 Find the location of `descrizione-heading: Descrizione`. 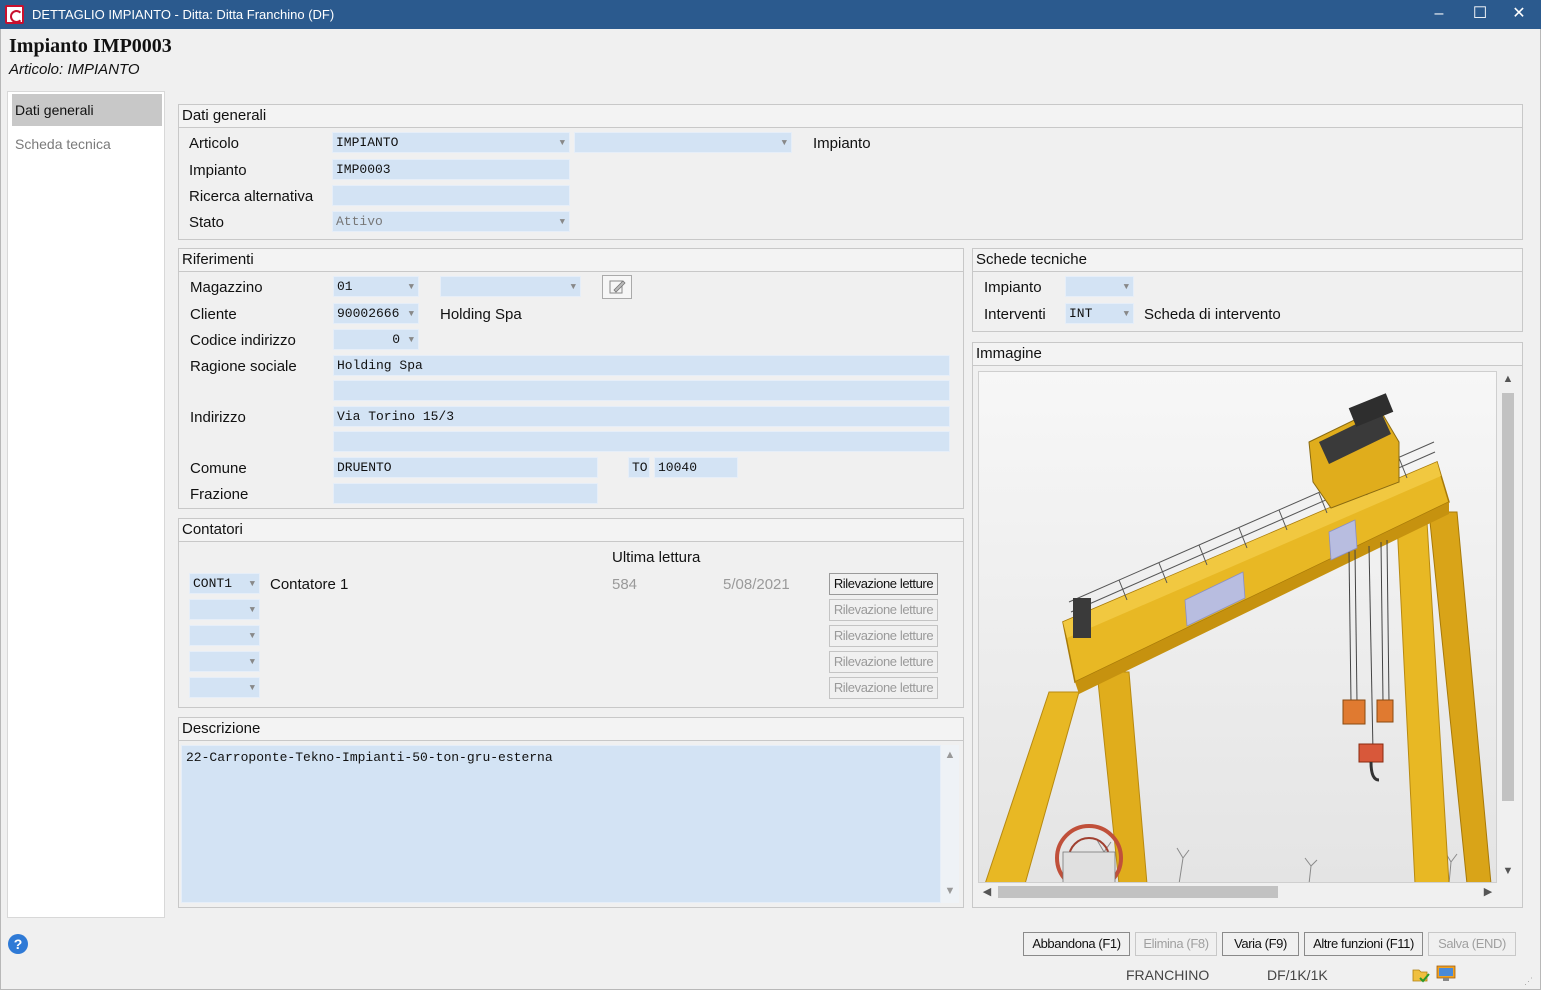

descrizione-heading: Descrizione is located at coordinates (571, 729).